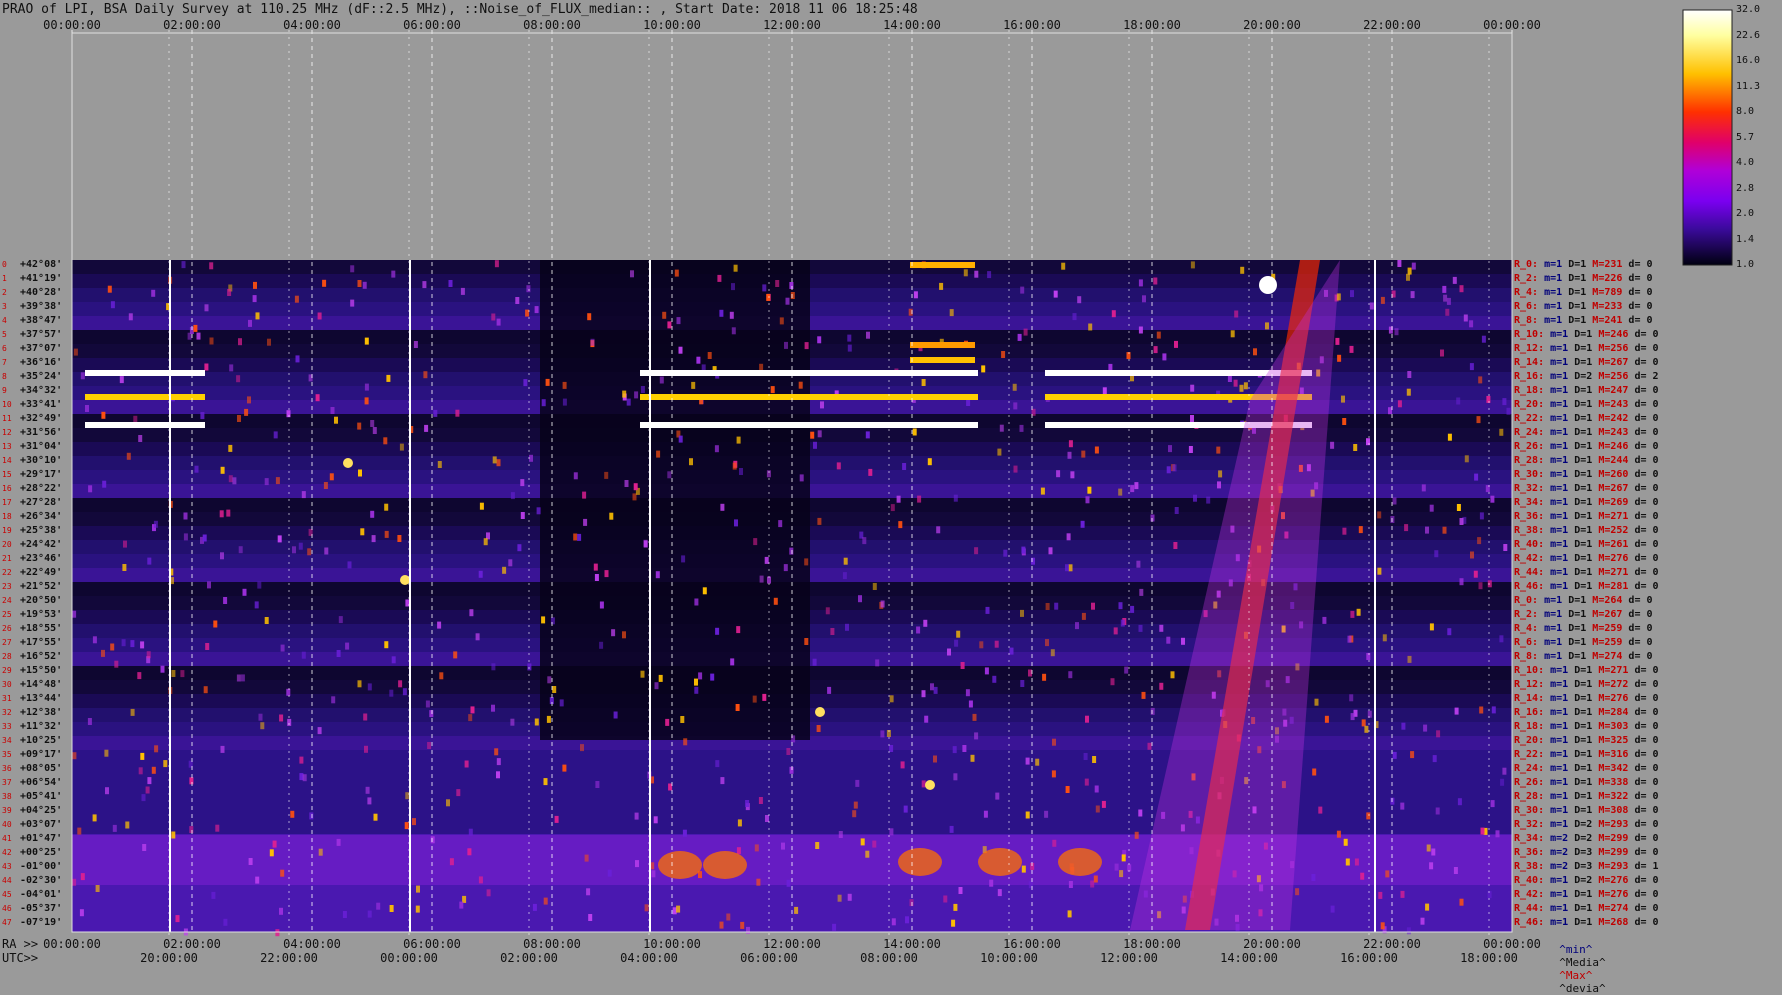 The image size is (1782, 995). Describe the element at coordinates (1610, 348) in the screenshot. I see `row-stat-max: M=256` at that location.